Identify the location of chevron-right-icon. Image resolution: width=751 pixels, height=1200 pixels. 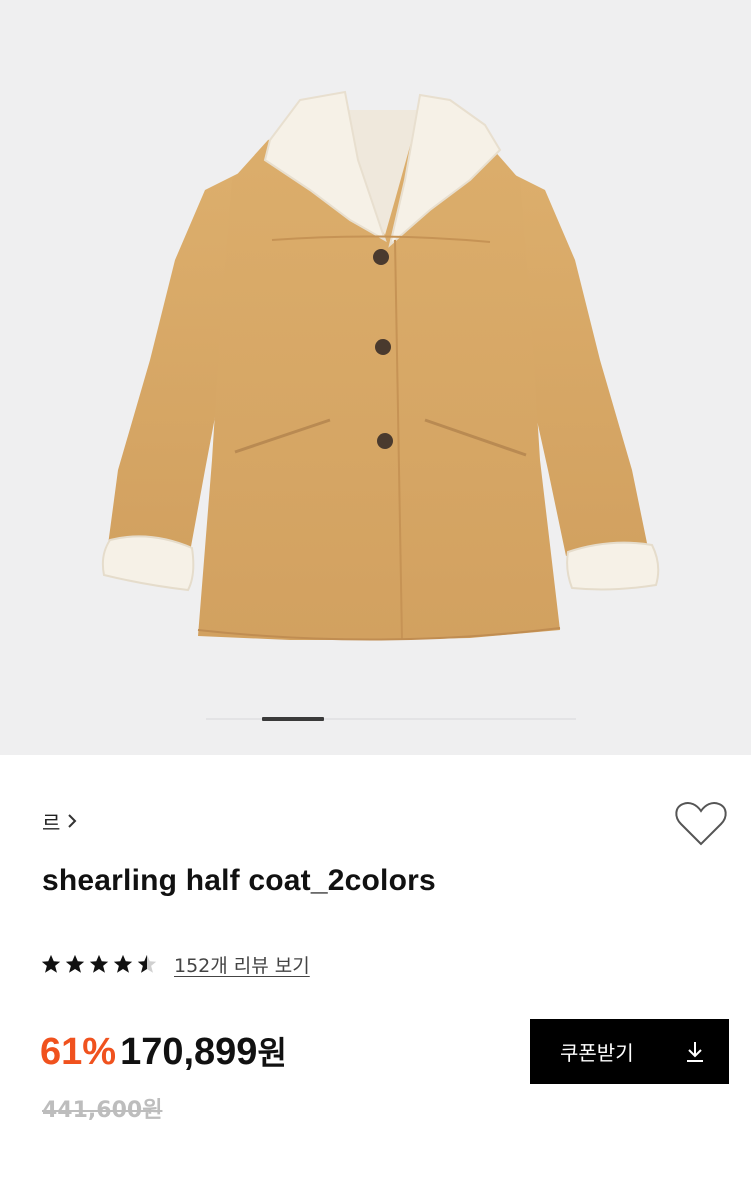
(72, 821).